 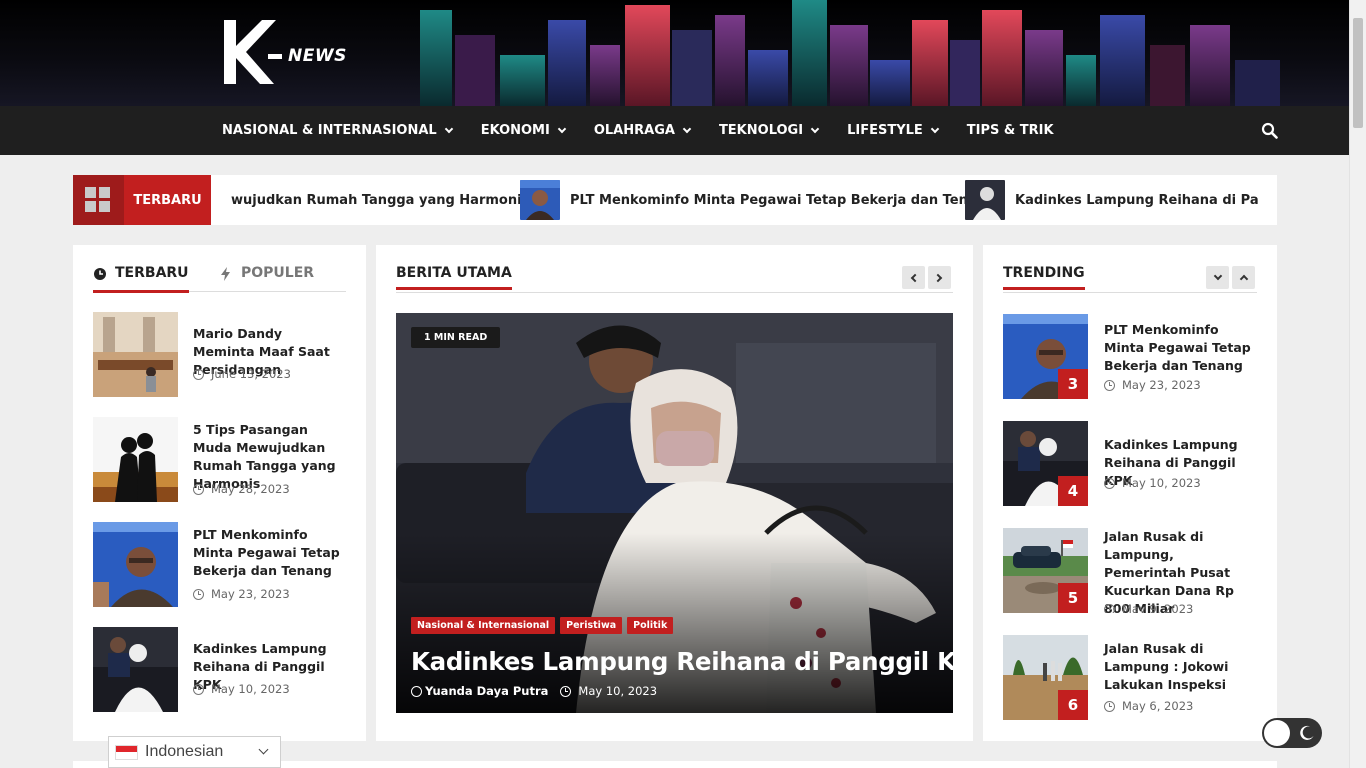 I want to click on ticker-grid-icon-box, so click(x=98, y=200).